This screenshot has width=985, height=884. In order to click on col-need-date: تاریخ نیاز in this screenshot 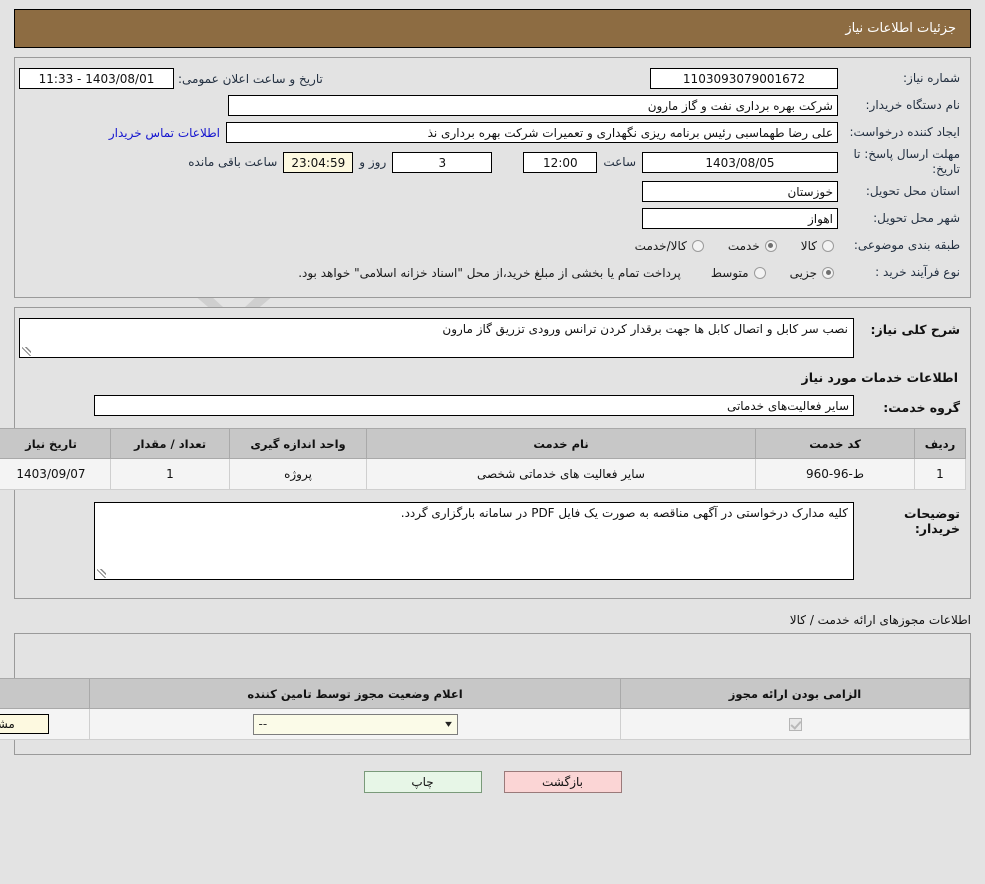, I will do `click(55, 443)`.